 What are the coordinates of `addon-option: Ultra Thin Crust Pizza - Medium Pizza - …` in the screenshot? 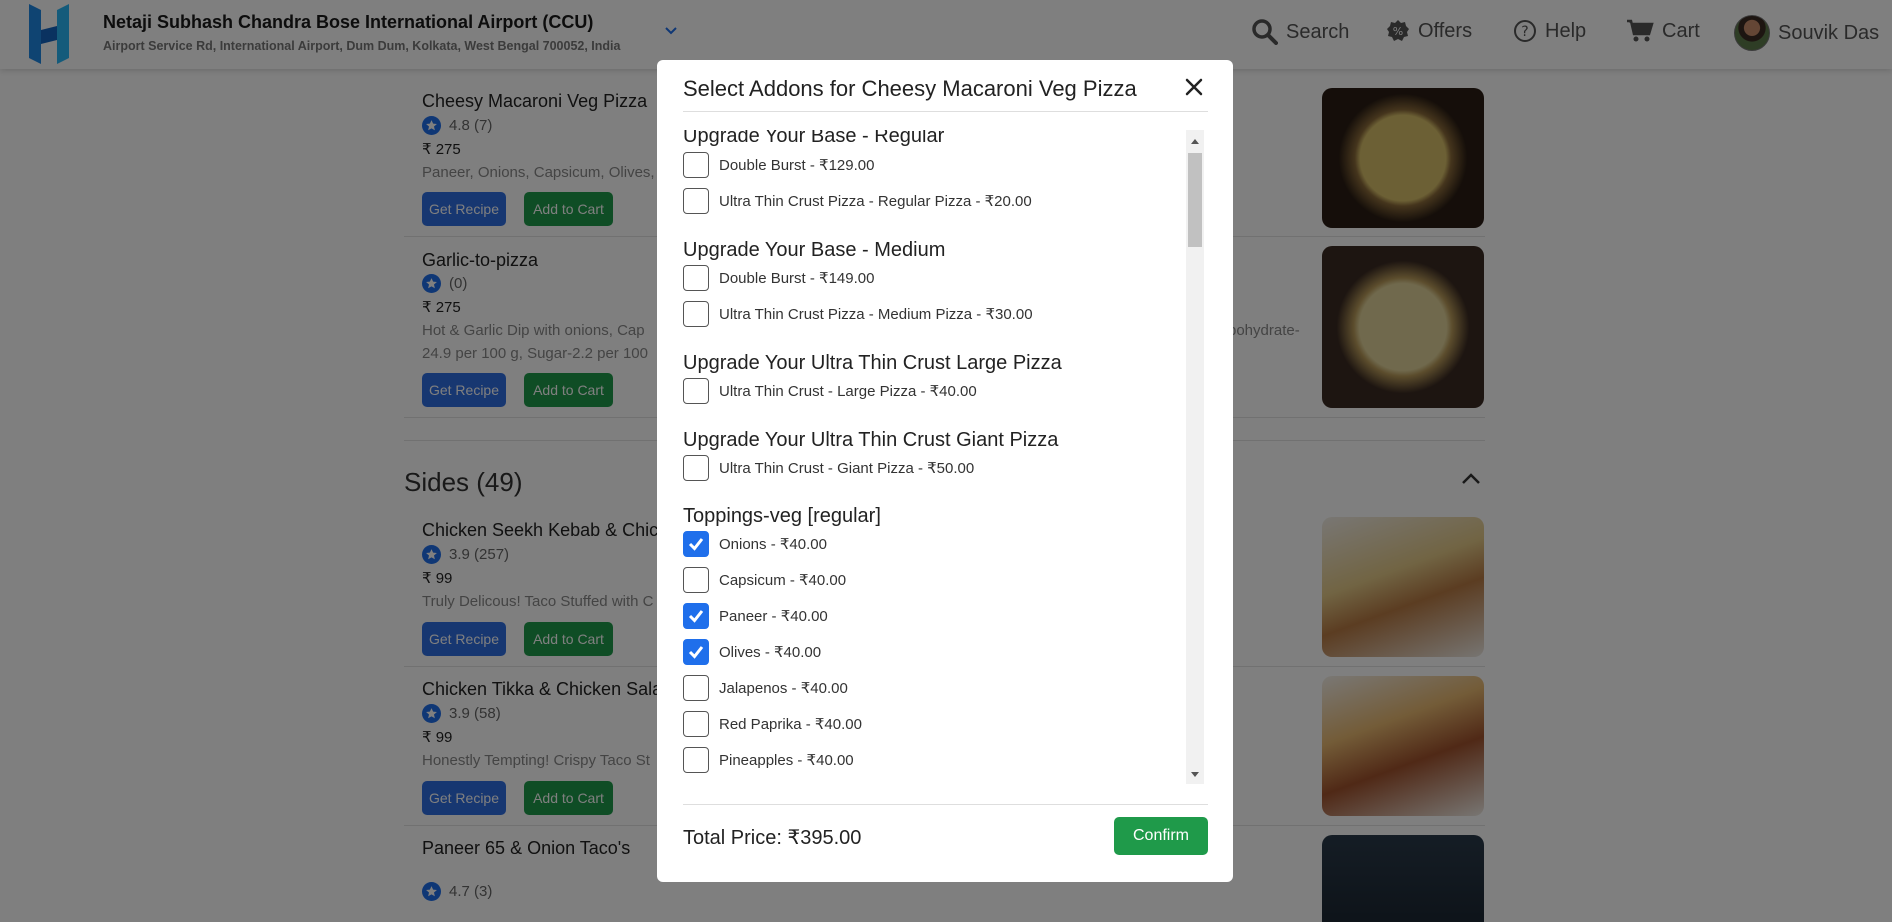 It's located at (858, 314).